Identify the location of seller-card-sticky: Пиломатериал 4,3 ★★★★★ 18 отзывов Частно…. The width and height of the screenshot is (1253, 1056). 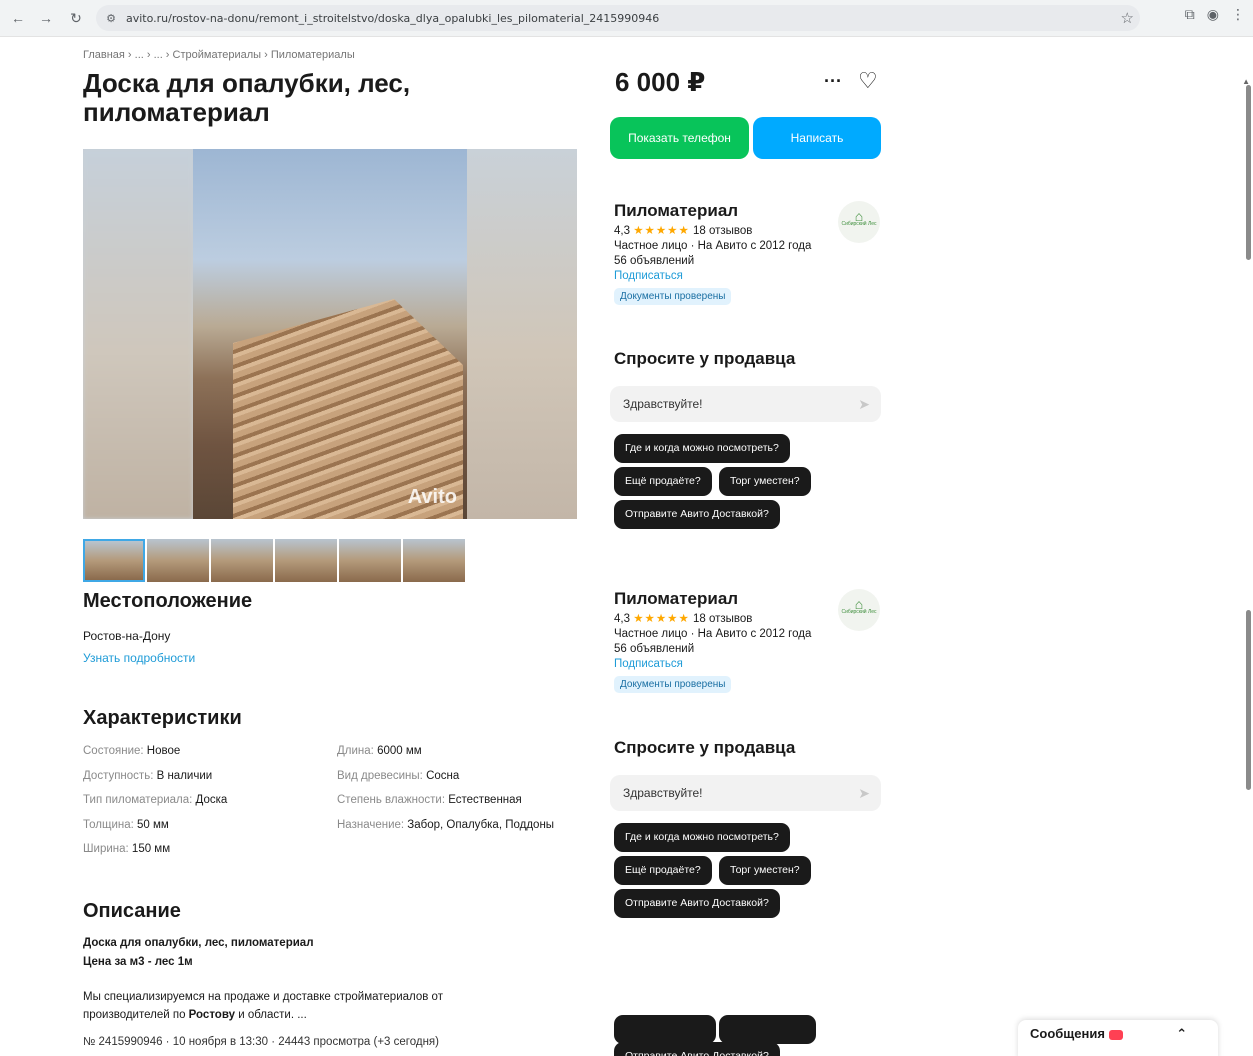
(749, 641).